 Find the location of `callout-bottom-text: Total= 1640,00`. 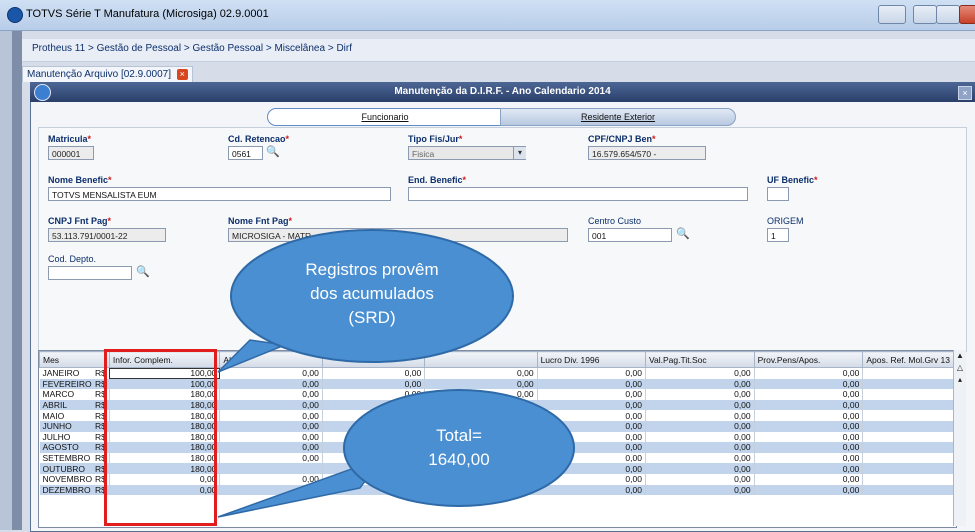

callout-bottom-text: Total= 1640,00 is located at coordinates (459, 448).